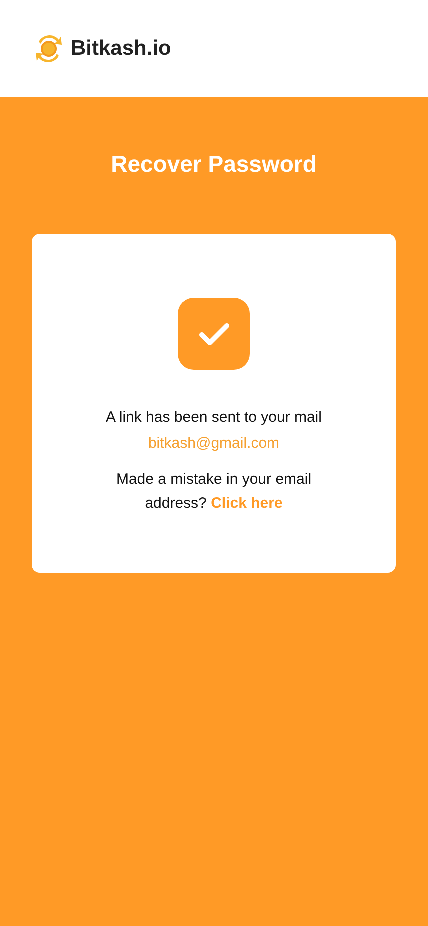 This screenshot has width=428, height=926. Describe the element at coordinates (214, 334) in the screenshot. I see `check-icon` at that location.